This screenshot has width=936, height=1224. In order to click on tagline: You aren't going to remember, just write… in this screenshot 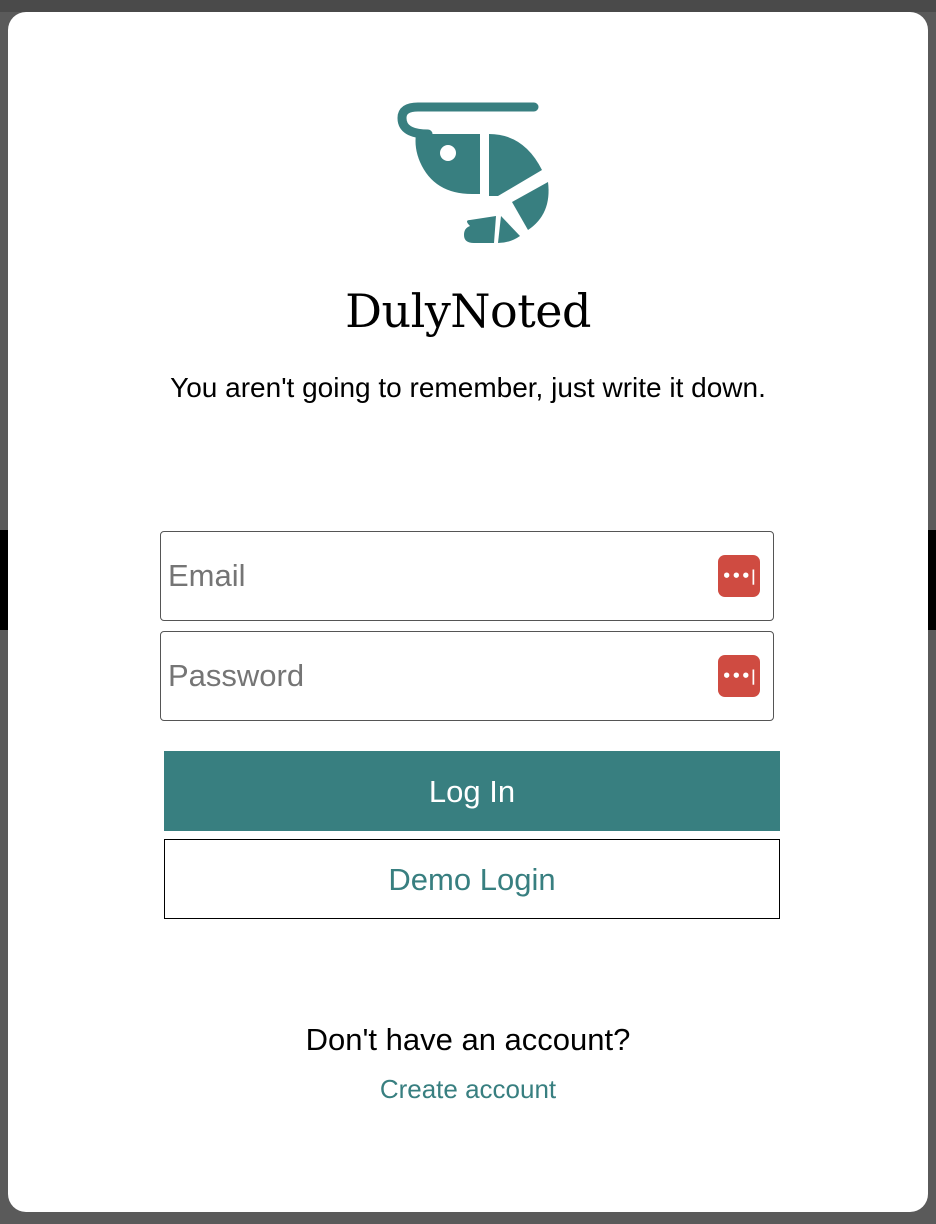, I will do `click(468, 387)`.